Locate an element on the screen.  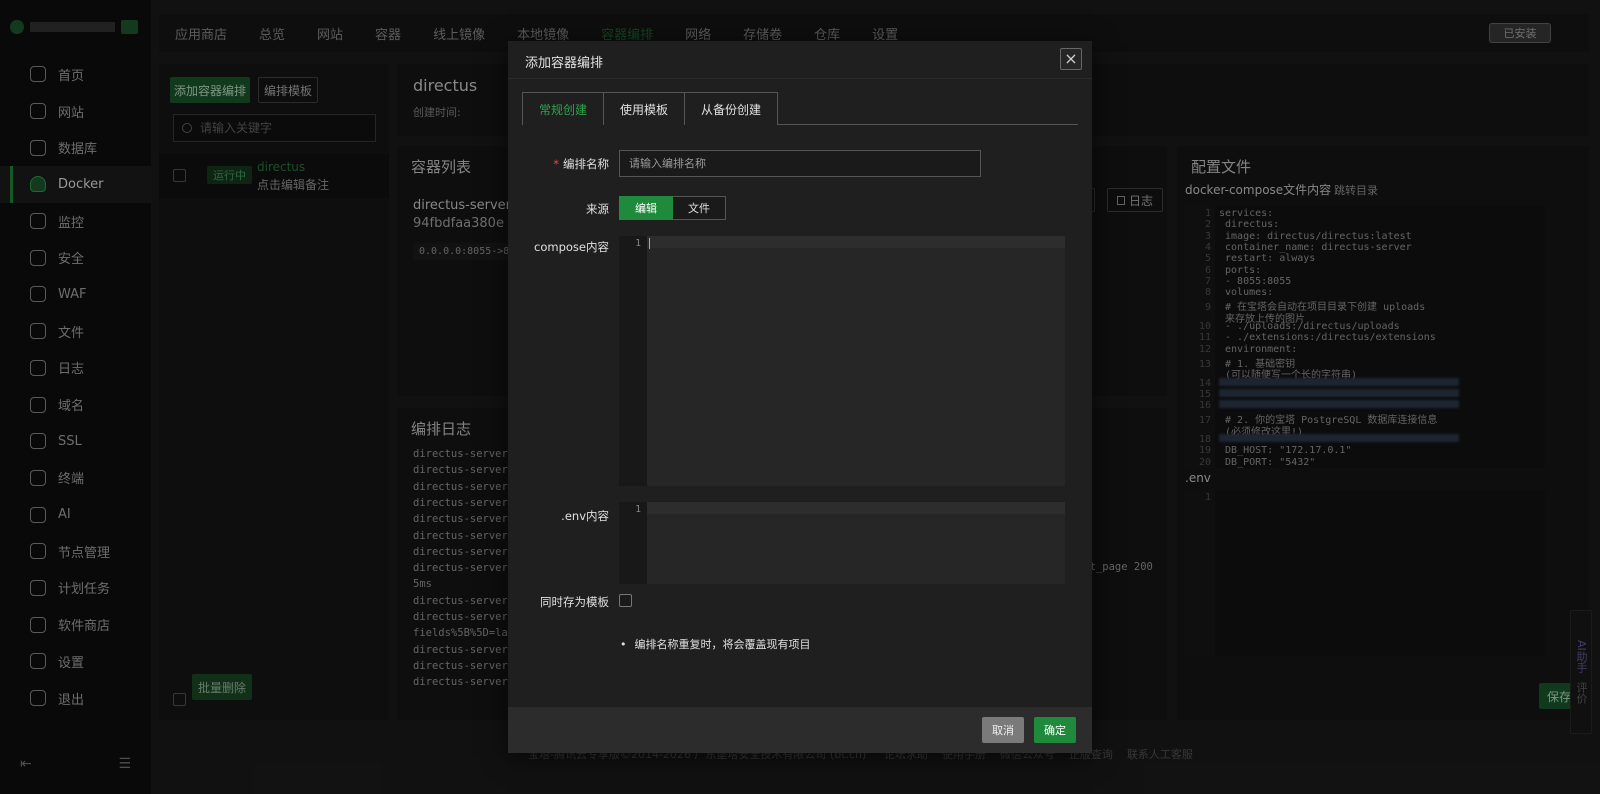
cancel-button: 取消 is located at coordinates (1003, 730).